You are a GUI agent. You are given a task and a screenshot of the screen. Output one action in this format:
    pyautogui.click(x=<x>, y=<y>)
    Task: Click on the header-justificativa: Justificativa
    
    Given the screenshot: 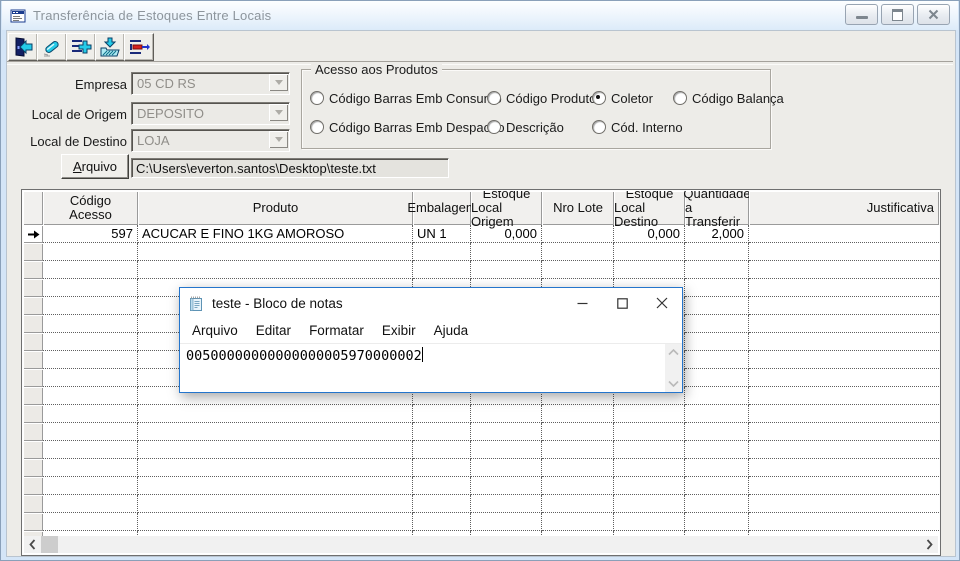 What is the action you would take?
    pyautogui.click(x=844, y=208)
    